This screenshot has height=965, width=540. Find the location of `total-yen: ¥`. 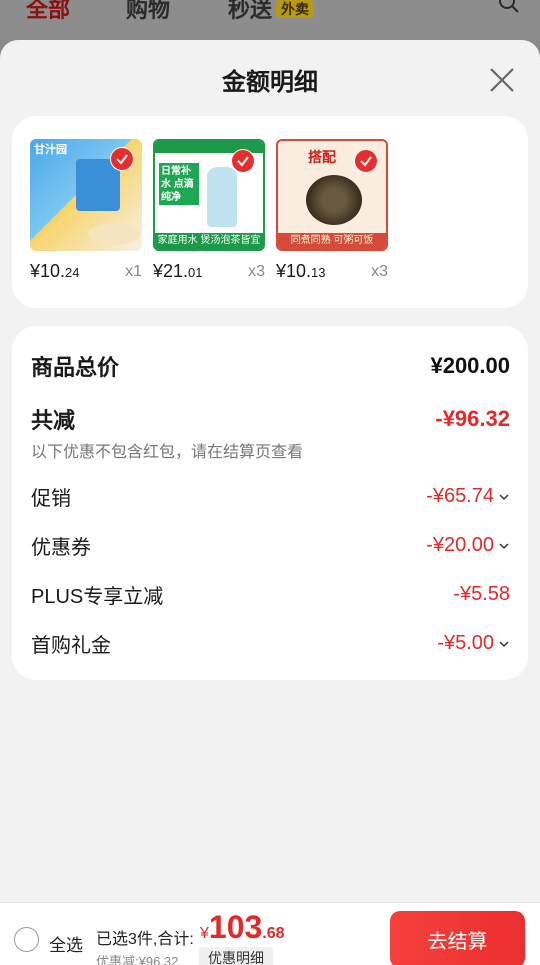

total-yen: ¥ is located at coordinates (204, 933).